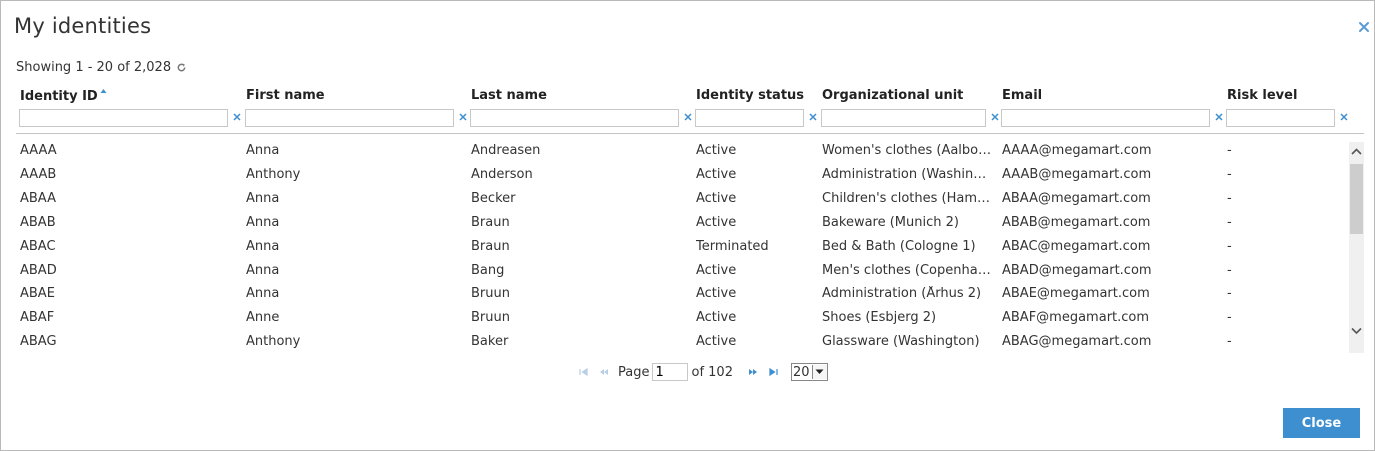 The image size is (1375, 451). Describe the element at coordinates (1356, 331) in the screenshot. I see `scroll-down-arrow-icon` at that location.